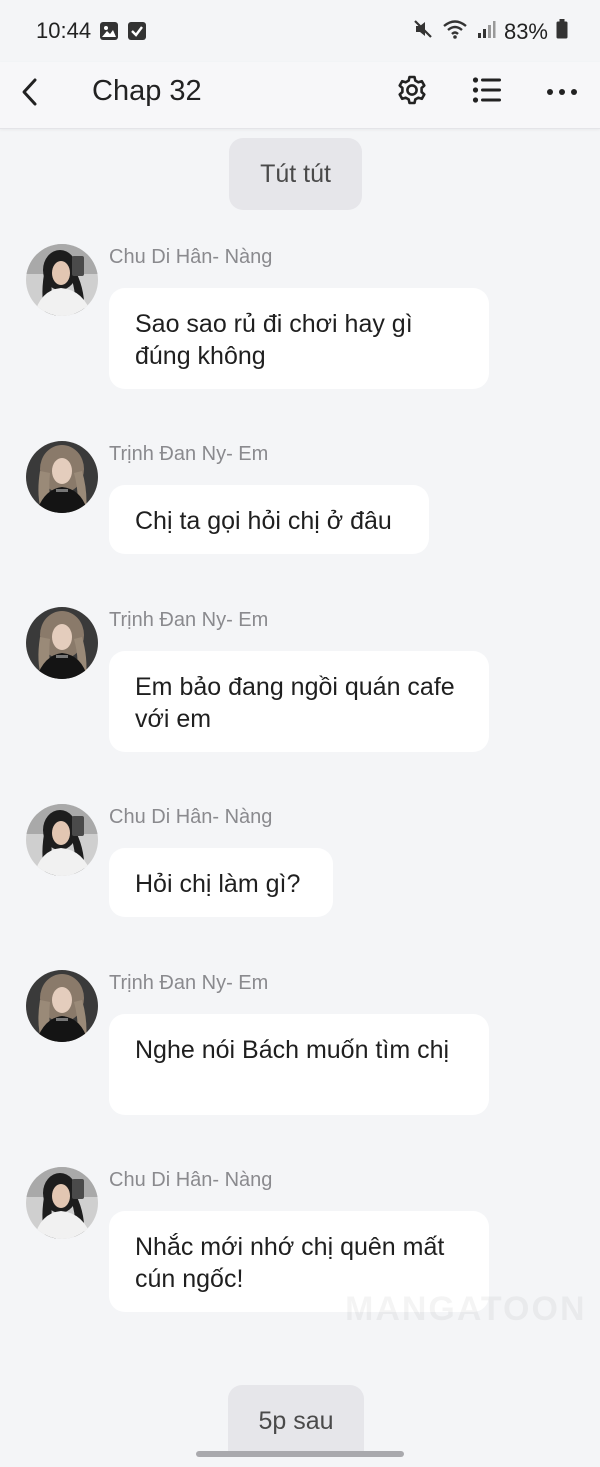  What do you see at coordinates (109, 33) in the screenshot?
I see `gallery-icon` at bounding box center [109, 33].